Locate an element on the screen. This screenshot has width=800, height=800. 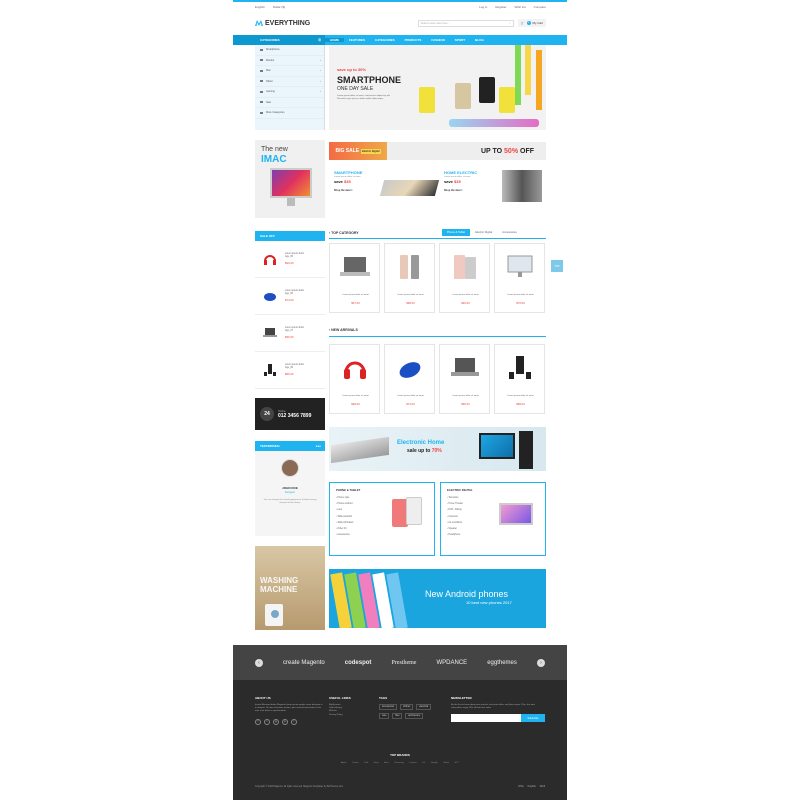
hotline-number: 012 3456 7899 is located at coordinates (294, 416).